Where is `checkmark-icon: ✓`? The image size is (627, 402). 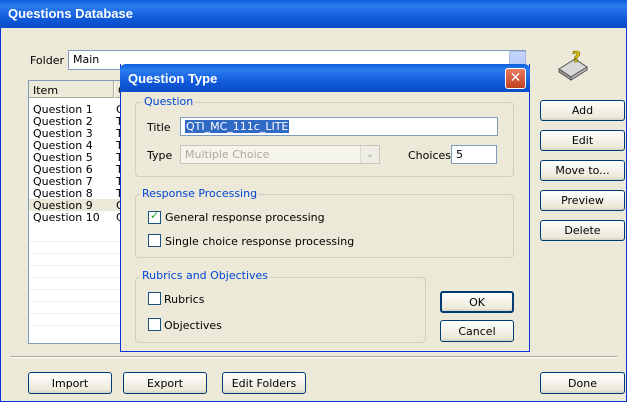
checkmark-icon: ✓ is located at coordinates (155, 215).